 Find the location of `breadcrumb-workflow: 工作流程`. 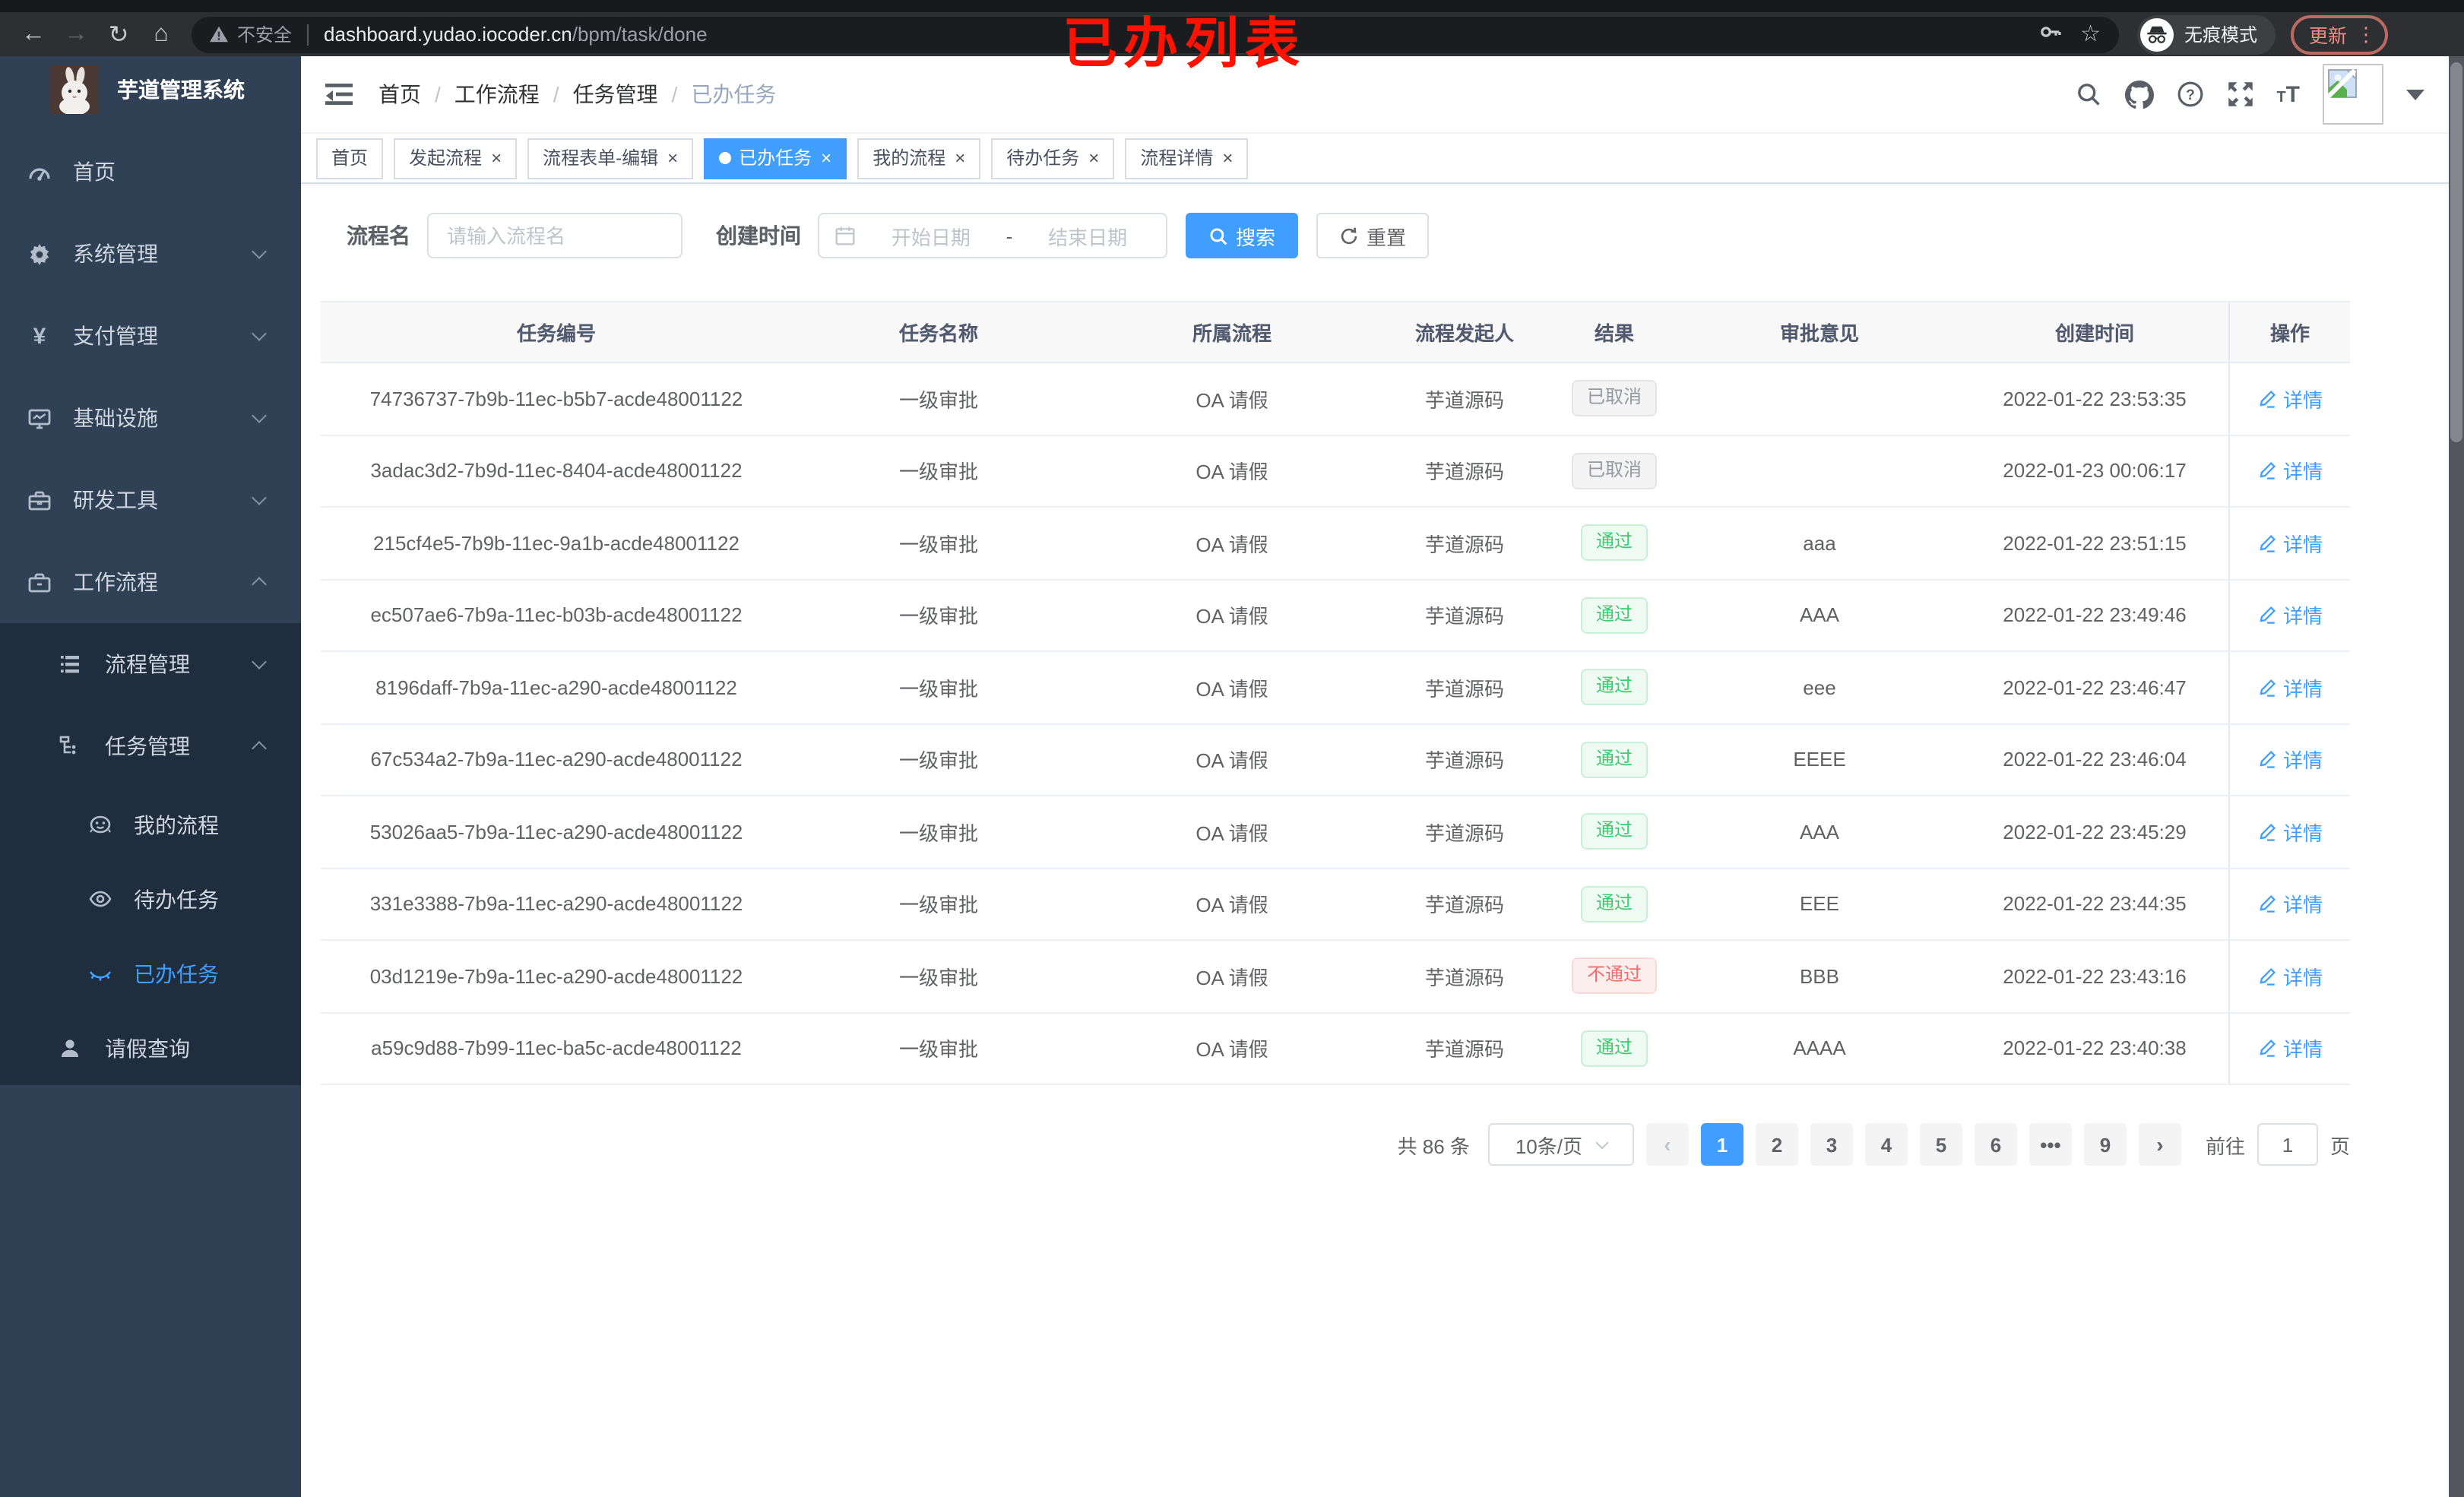

breadcrumb-workflow: 工作流程 is located at coordinates (497, 94).